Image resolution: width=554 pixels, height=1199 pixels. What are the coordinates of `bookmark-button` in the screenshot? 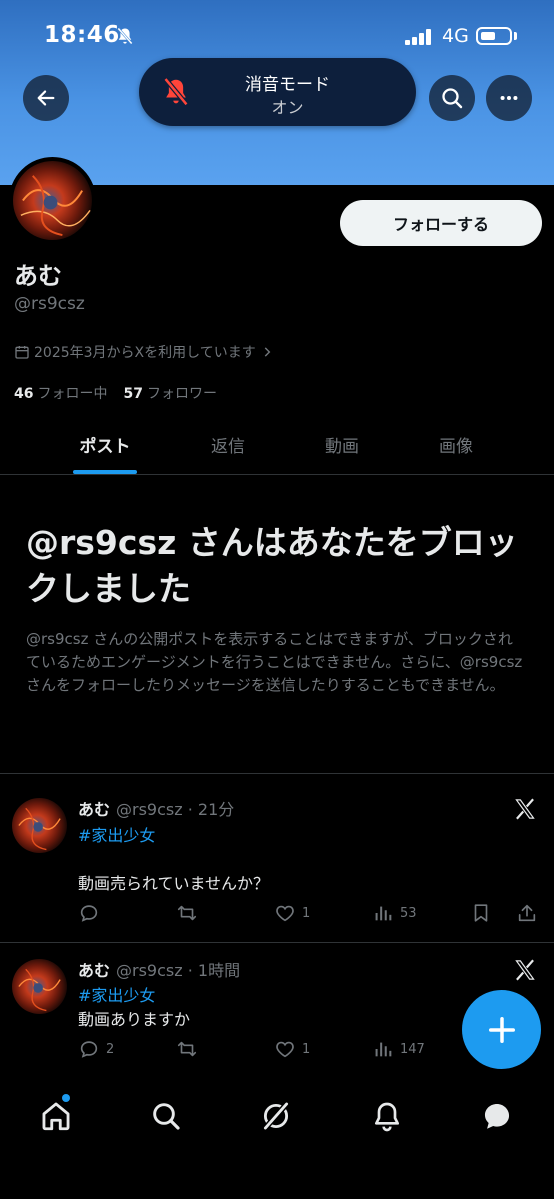 It's located at (481, 913).